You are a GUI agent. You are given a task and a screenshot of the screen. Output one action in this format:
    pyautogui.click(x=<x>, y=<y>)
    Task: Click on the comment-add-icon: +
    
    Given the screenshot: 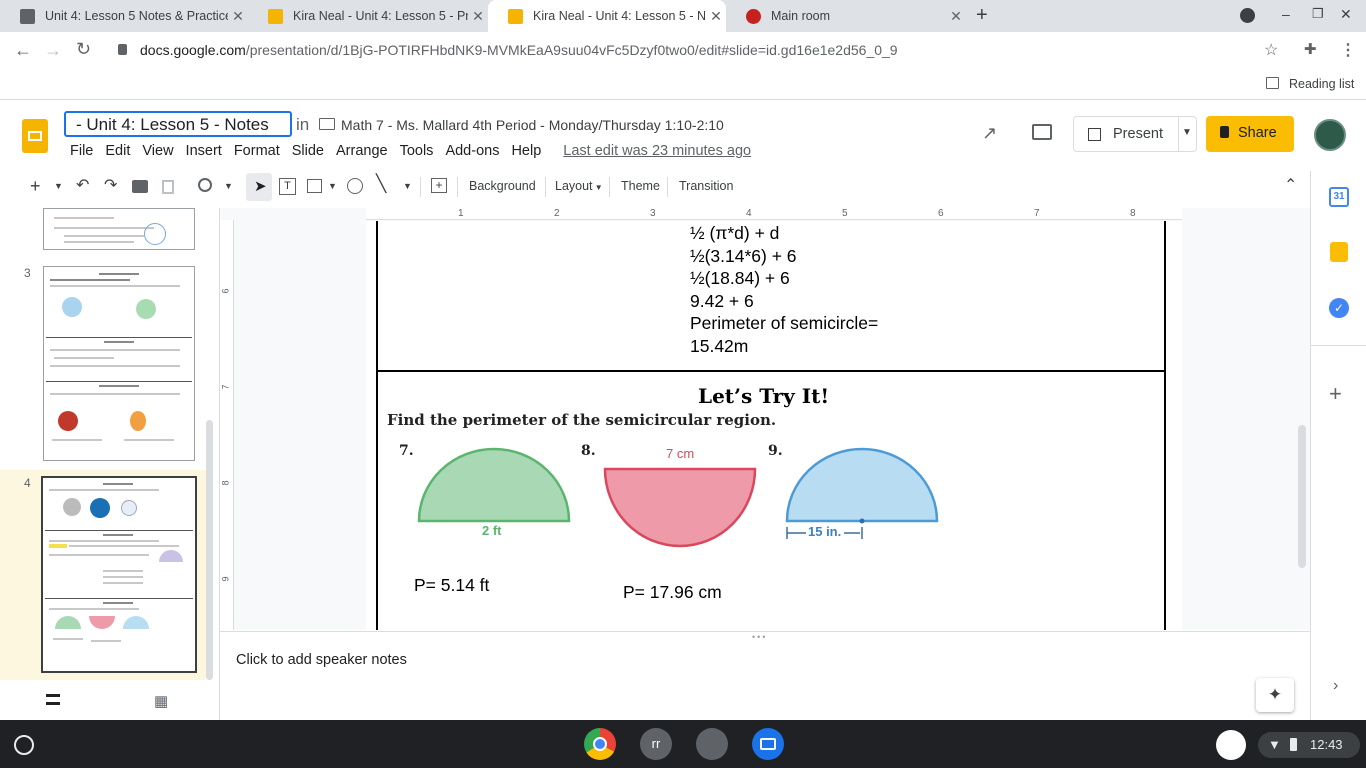 What is the action you would take?
    pyautogui.click(x=439, y=185)
    